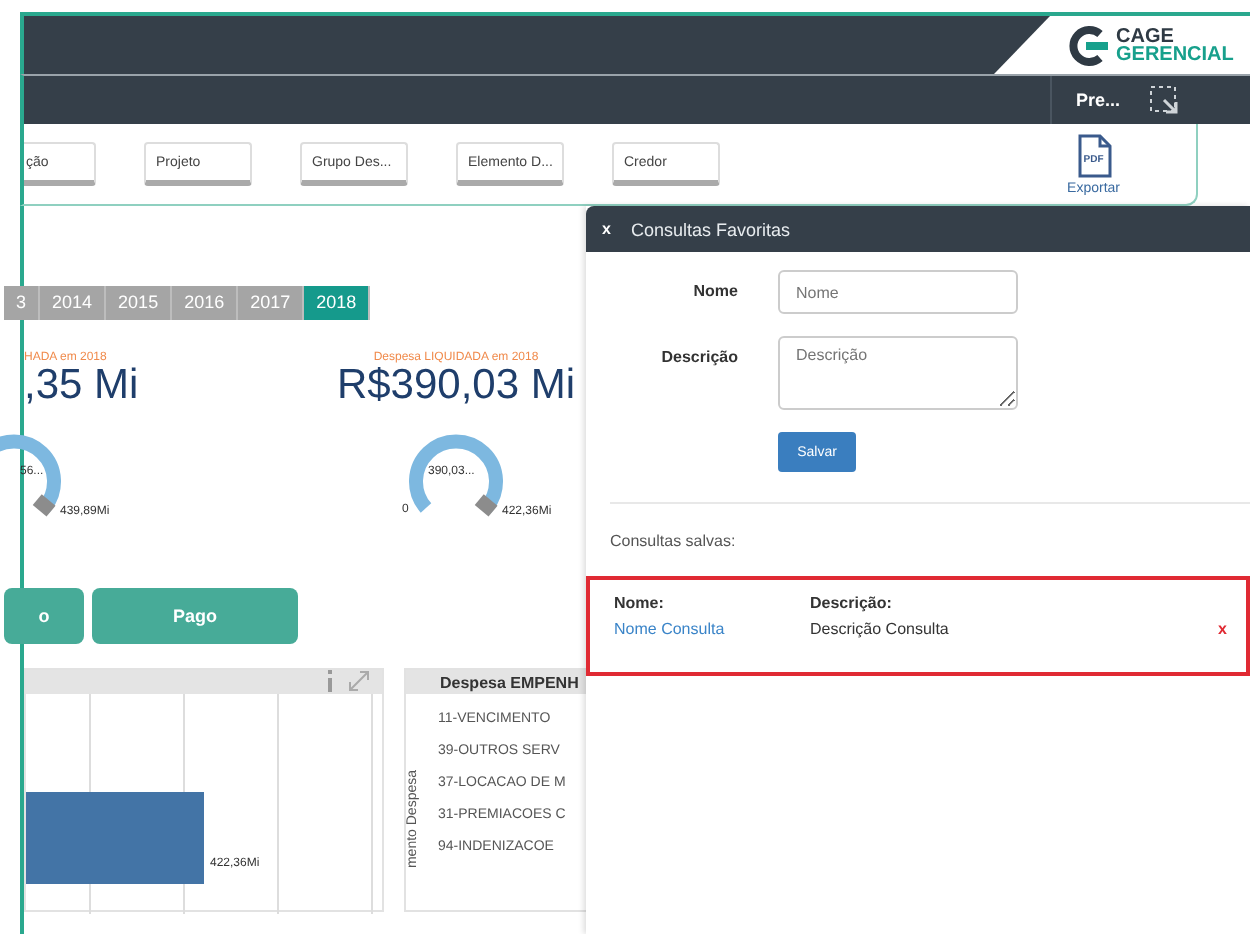 Image resolution: width=1250 pixels, height=934 pixels. Describe the element at coordinates (1145, 36) in the screenshot. I see `logo-text: CAGE` at that location.